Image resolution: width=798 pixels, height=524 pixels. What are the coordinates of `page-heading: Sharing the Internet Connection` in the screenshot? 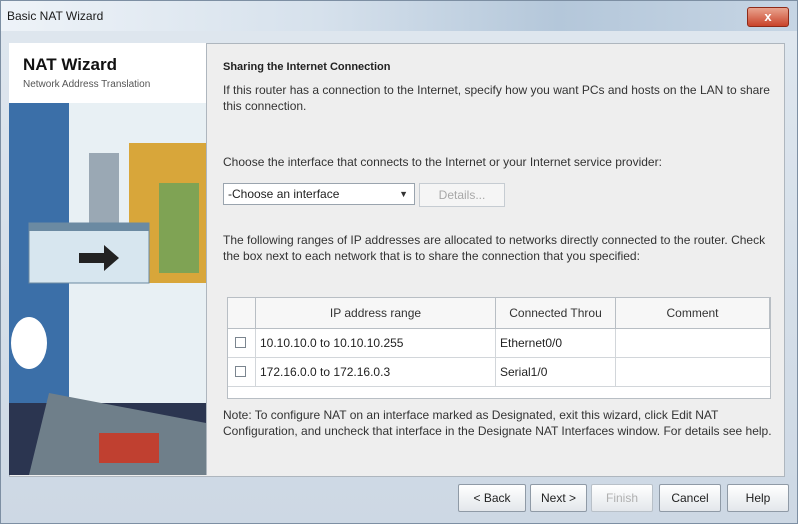 It's located at (307, 67).